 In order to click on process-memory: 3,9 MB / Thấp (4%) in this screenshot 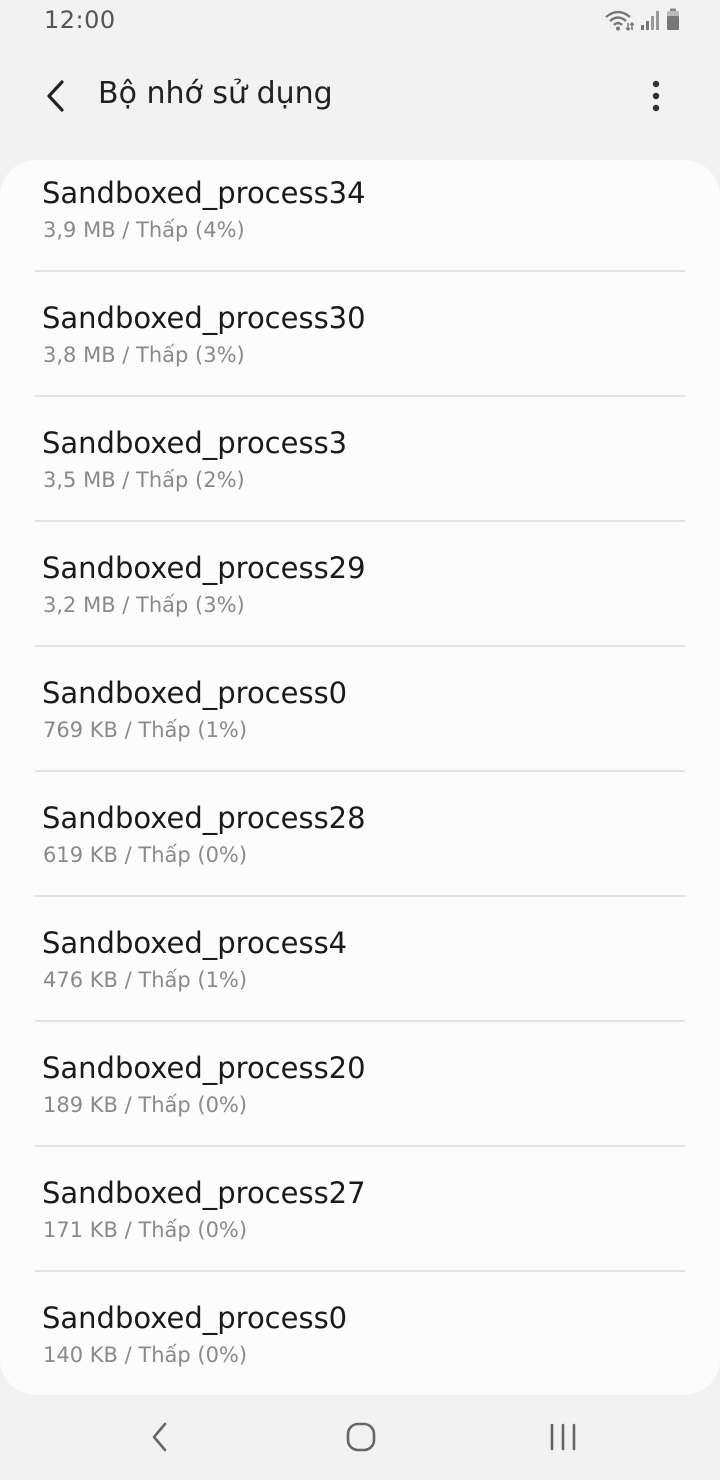, I will do `click(144, 230)`.